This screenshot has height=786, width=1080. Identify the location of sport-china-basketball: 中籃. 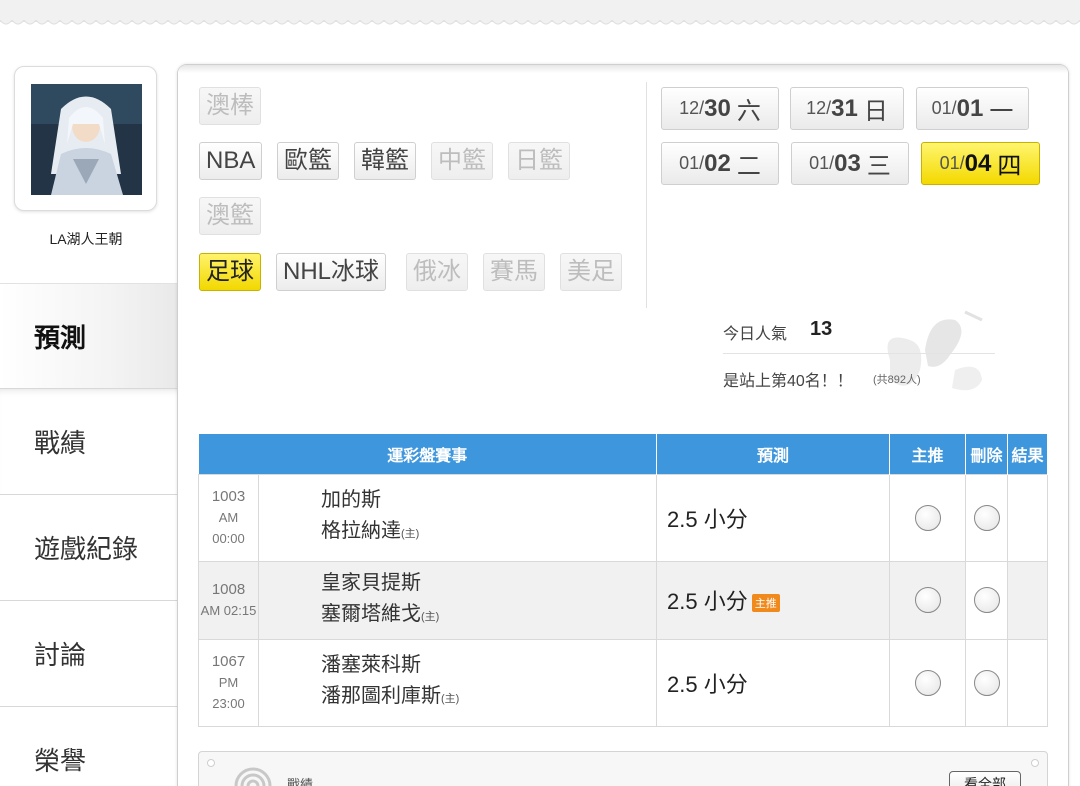
(462, 161).